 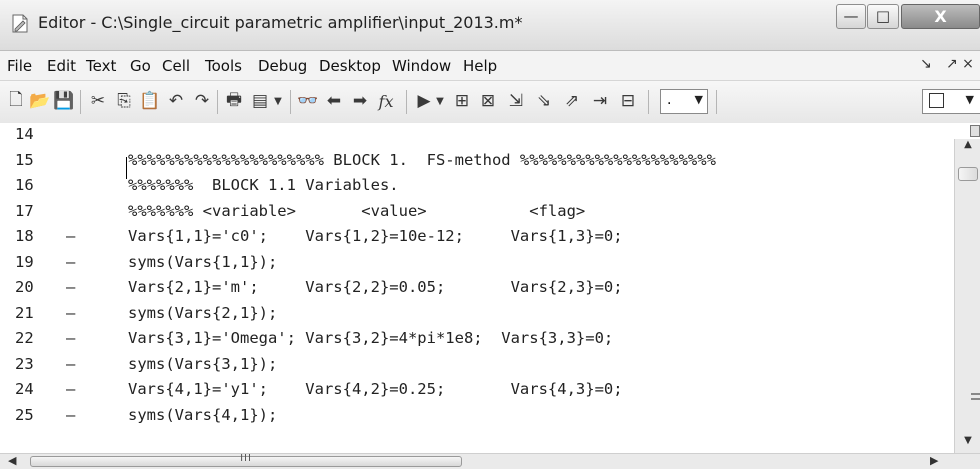 What do you see at coordinates (140, 66) in the screenshot?
I see `menu-go: Go` at bounding box center [140, 66].